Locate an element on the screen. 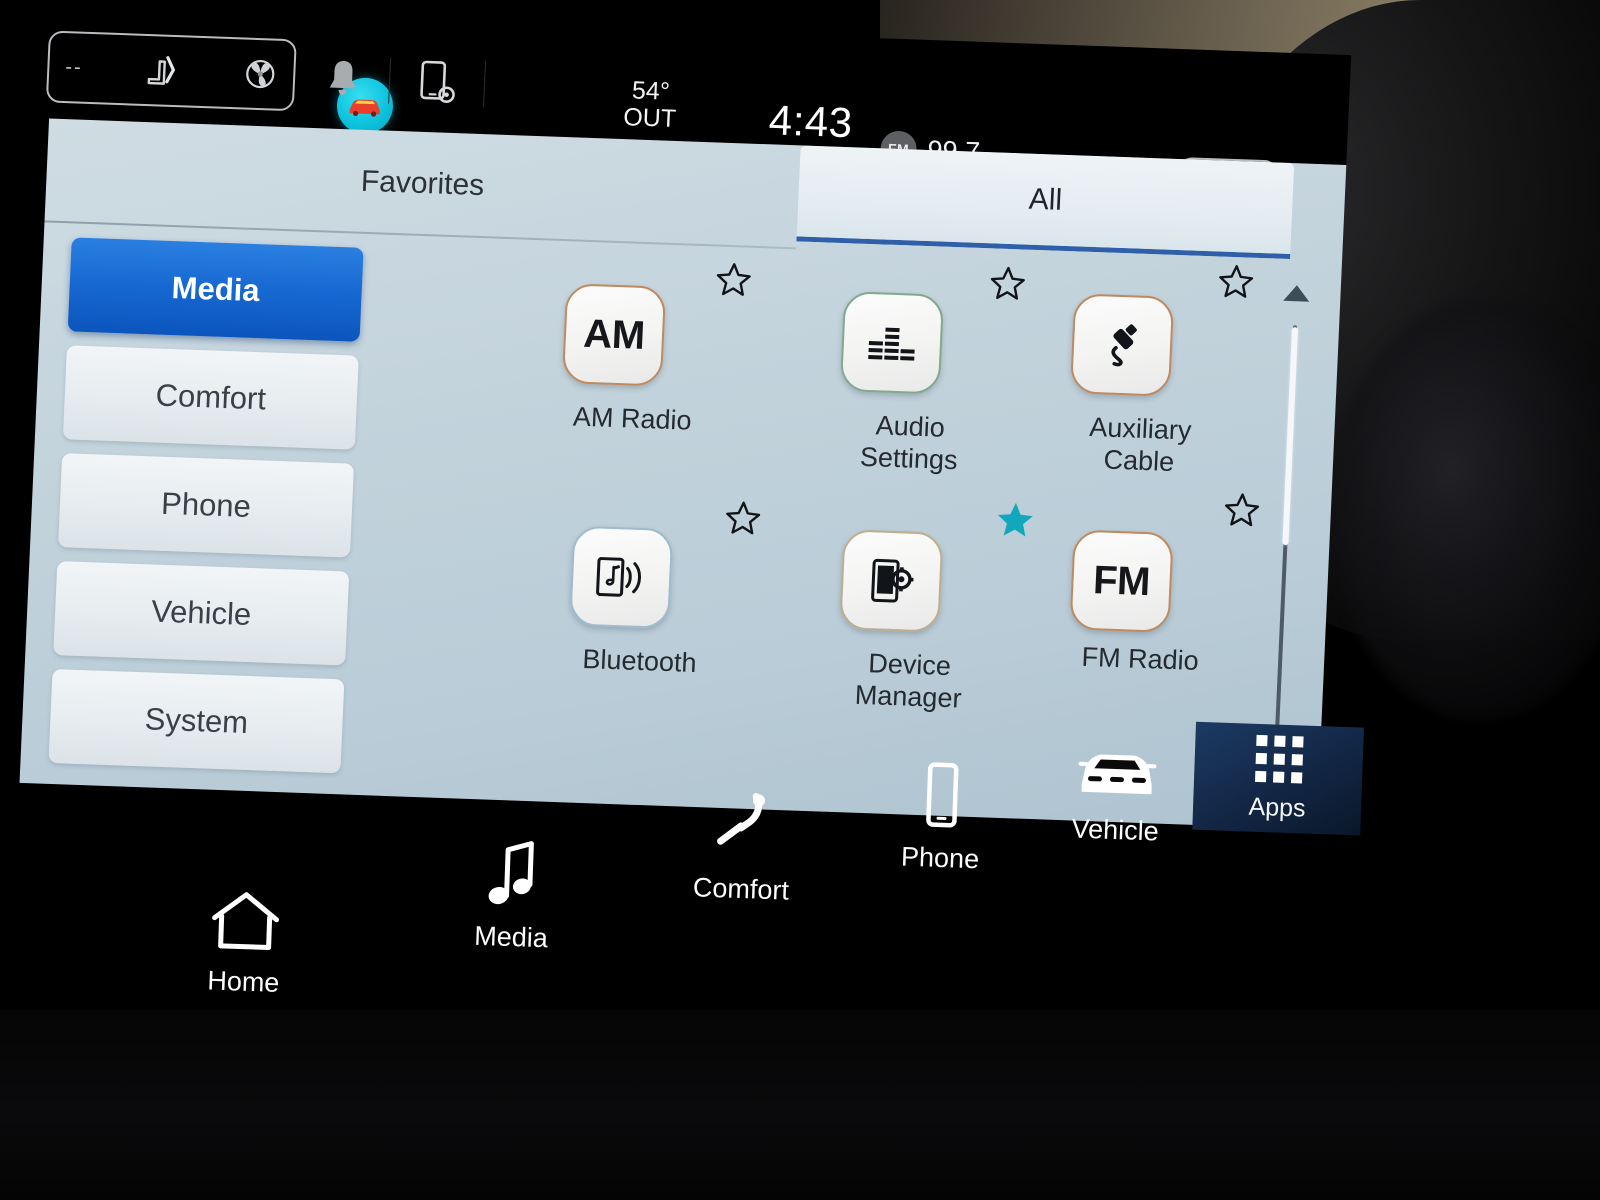 This screenshot has width=1600, height=1200. app-cell-fm-radio: FM FM Radio is located at coordinates (1141, 624).